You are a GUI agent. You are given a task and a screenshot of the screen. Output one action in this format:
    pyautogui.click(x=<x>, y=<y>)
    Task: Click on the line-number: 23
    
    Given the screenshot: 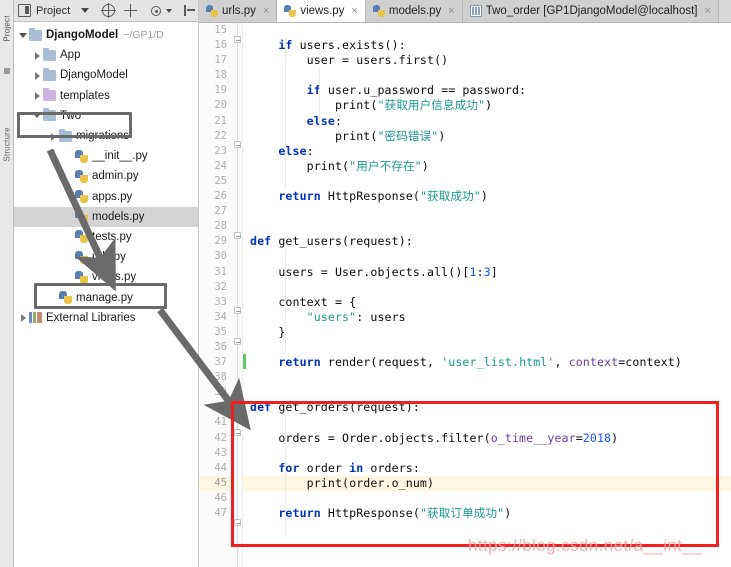 What is the action you would take?
    pyautogui.click(x=215, y=151)
    